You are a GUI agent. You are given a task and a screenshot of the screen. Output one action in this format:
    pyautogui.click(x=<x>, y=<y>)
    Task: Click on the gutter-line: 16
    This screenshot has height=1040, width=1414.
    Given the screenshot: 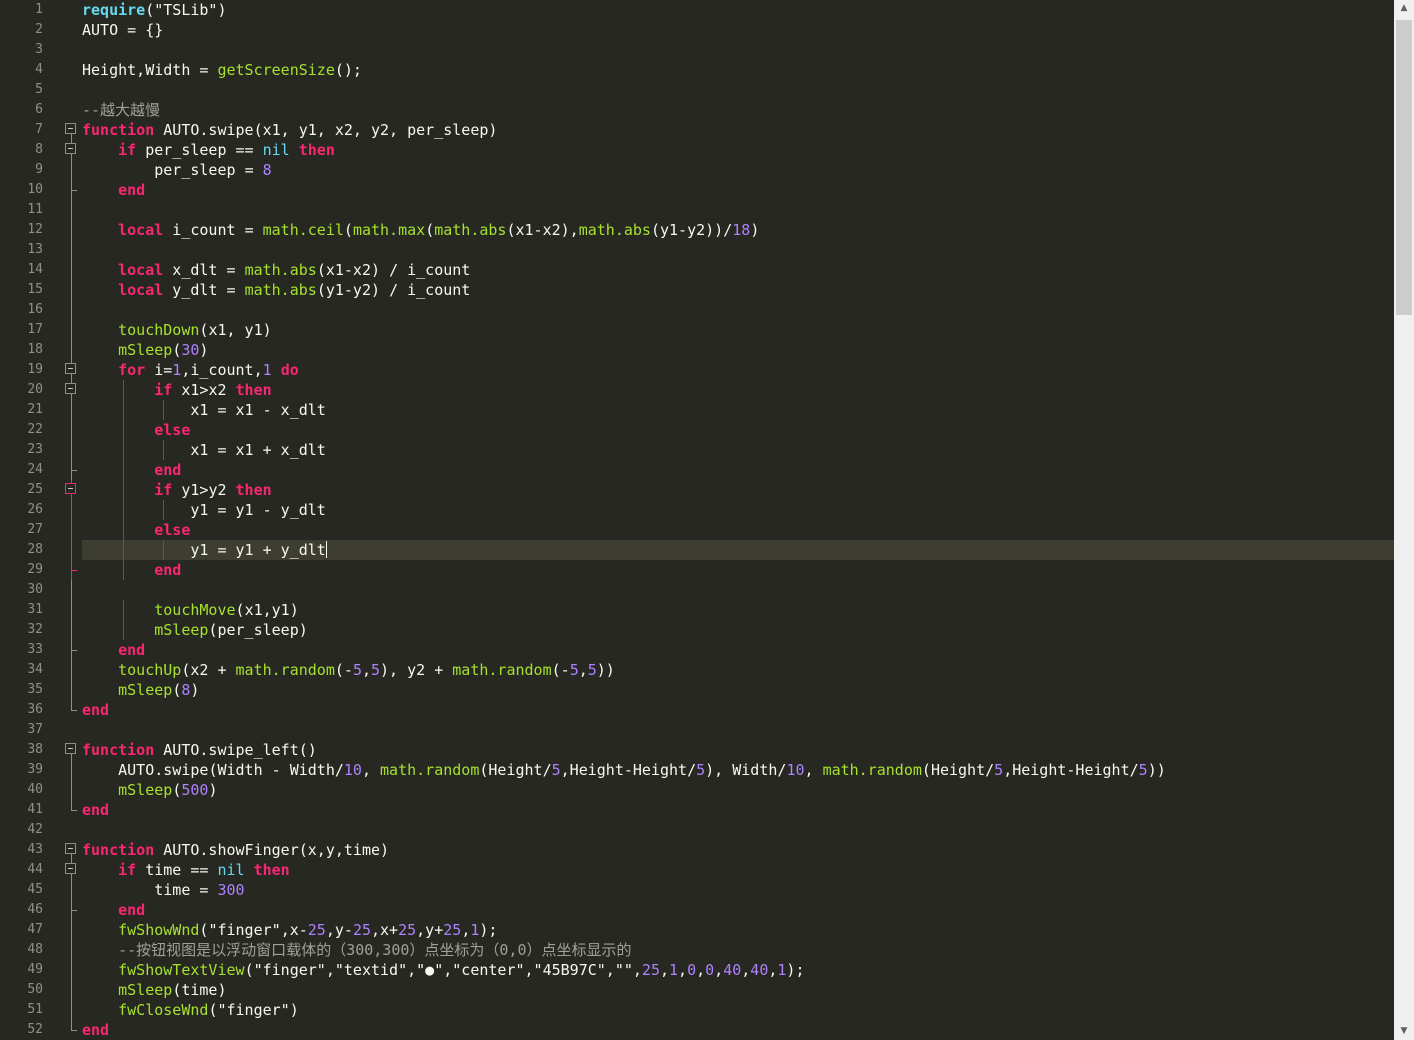 What is the action you would take?
    pyautogui.click(x=41, y=310)
    